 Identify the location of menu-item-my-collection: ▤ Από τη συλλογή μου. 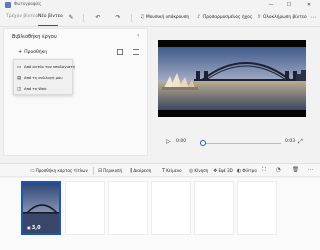
(44, 78).